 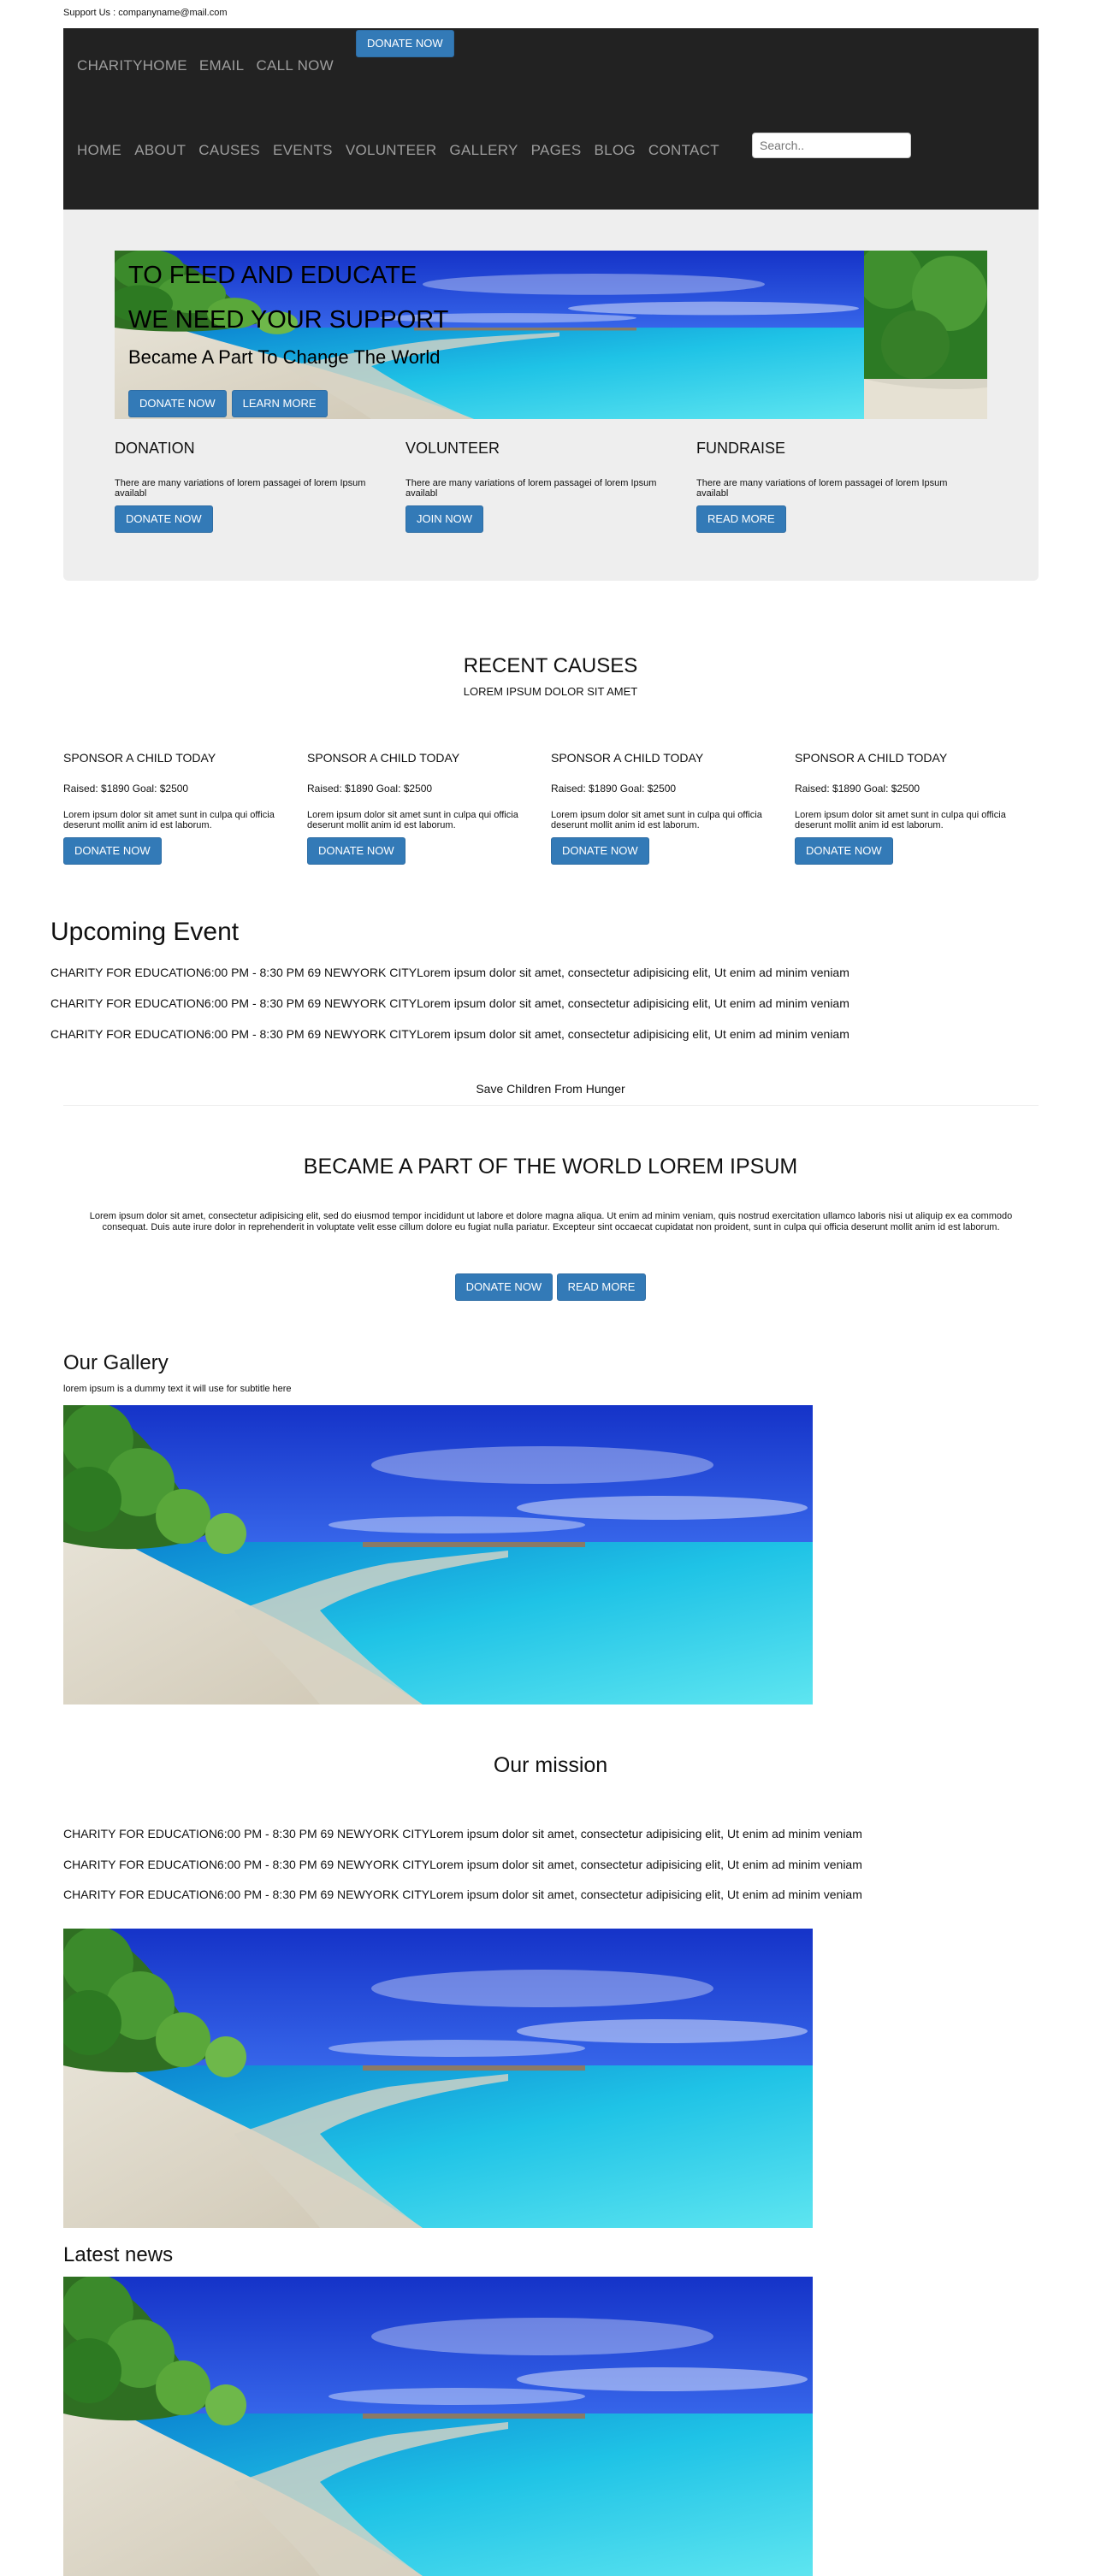 I want to click on latest-news-title: Latest news, so click(x=118, y=2254).